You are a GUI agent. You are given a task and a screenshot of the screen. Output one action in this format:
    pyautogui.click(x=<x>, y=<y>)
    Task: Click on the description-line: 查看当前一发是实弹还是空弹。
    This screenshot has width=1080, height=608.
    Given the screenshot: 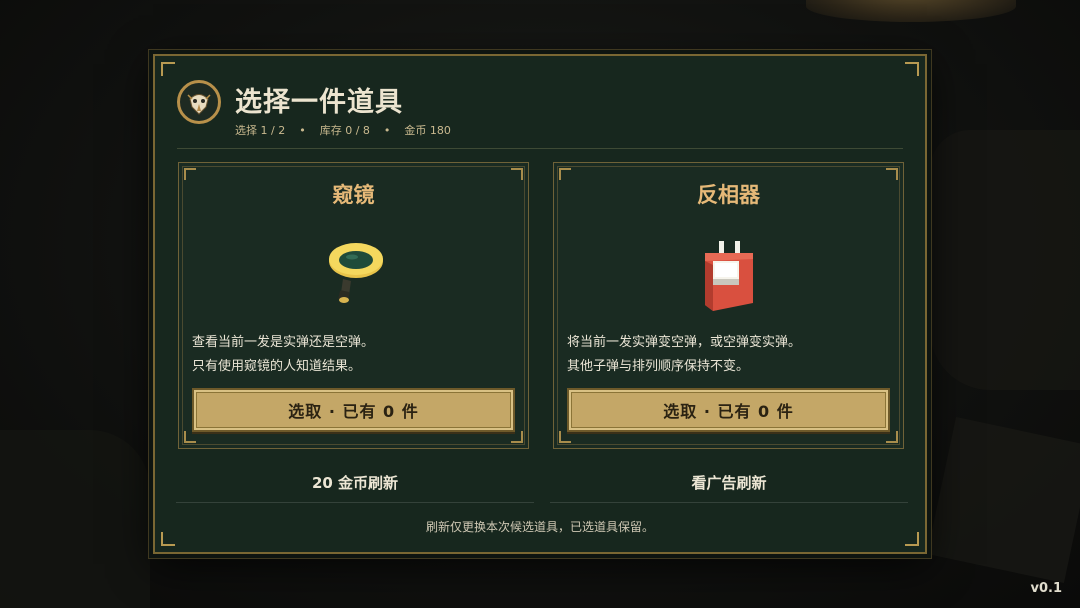 What is the action you would take?
    pyautogui.click(x=283, y=342)
    